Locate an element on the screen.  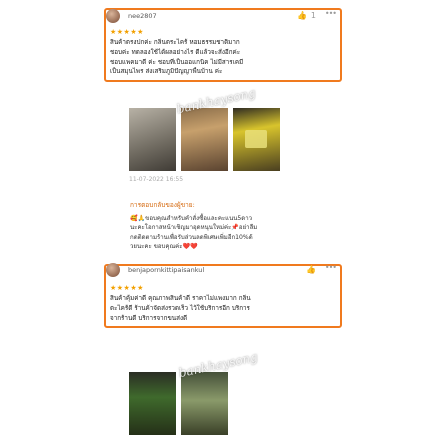
review-text-line: จากร้านดี บริการจากขนส่งดี is located at coordinates (149, 318).